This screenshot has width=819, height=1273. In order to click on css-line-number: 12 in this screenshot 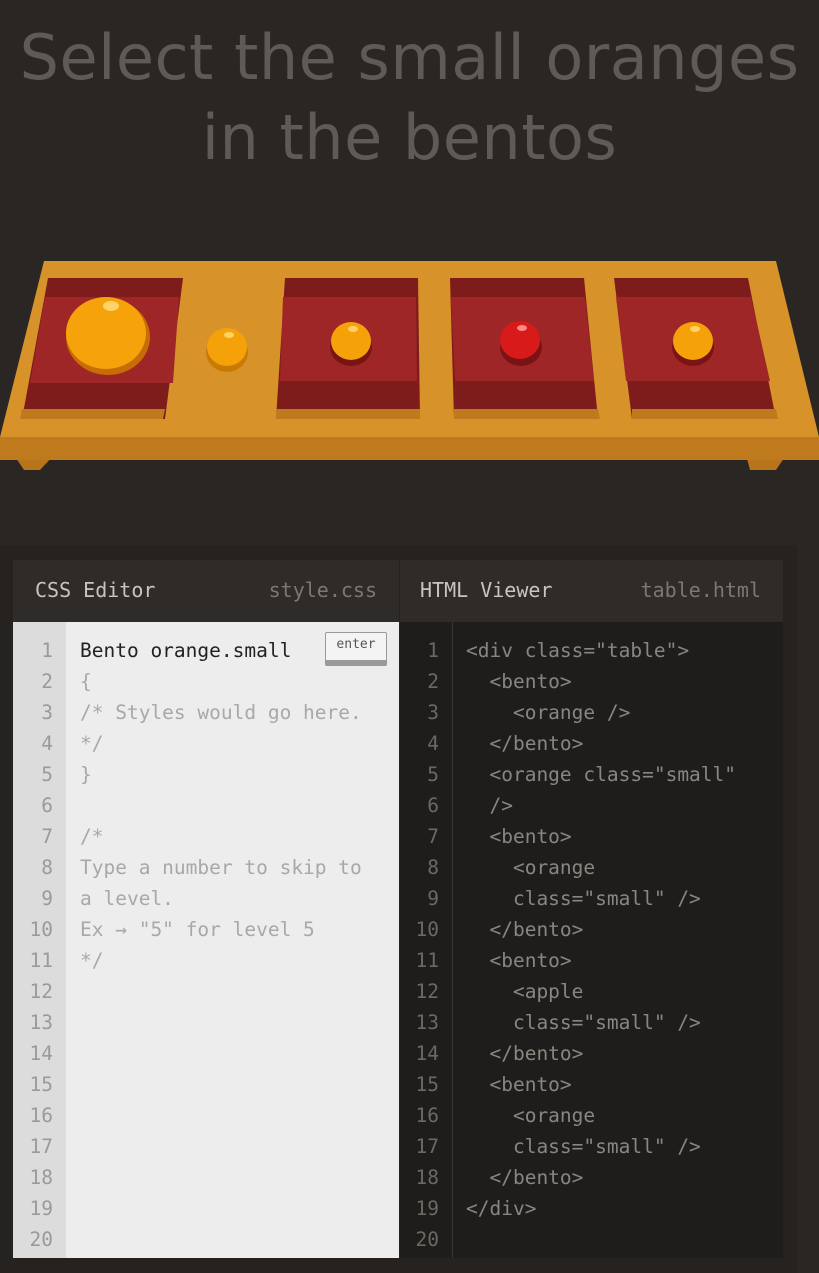, I will do `click(41, 991)`.